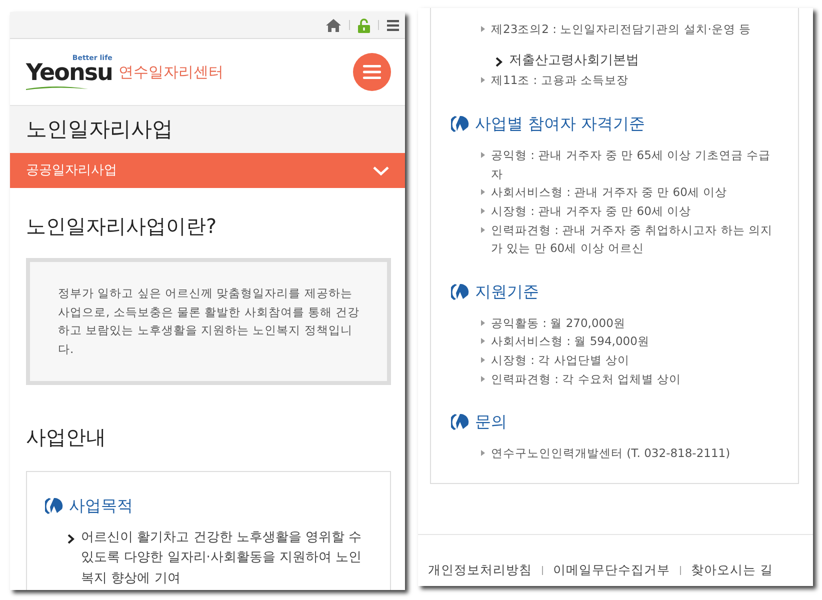 The width and height of the screenshot is (822, 600). What do you see at coordinates (207, 130) in the screenshot?
I see `page-title: 노인일자리사업` at bounding box center [207, 130].